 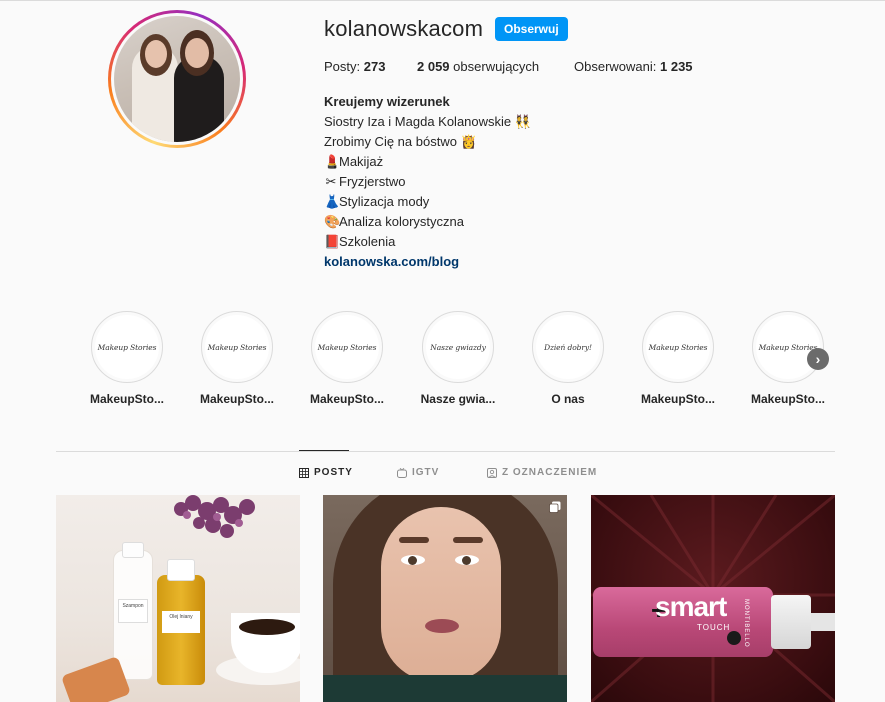 I want to click on grid-icon, so click(x=304, y=472).